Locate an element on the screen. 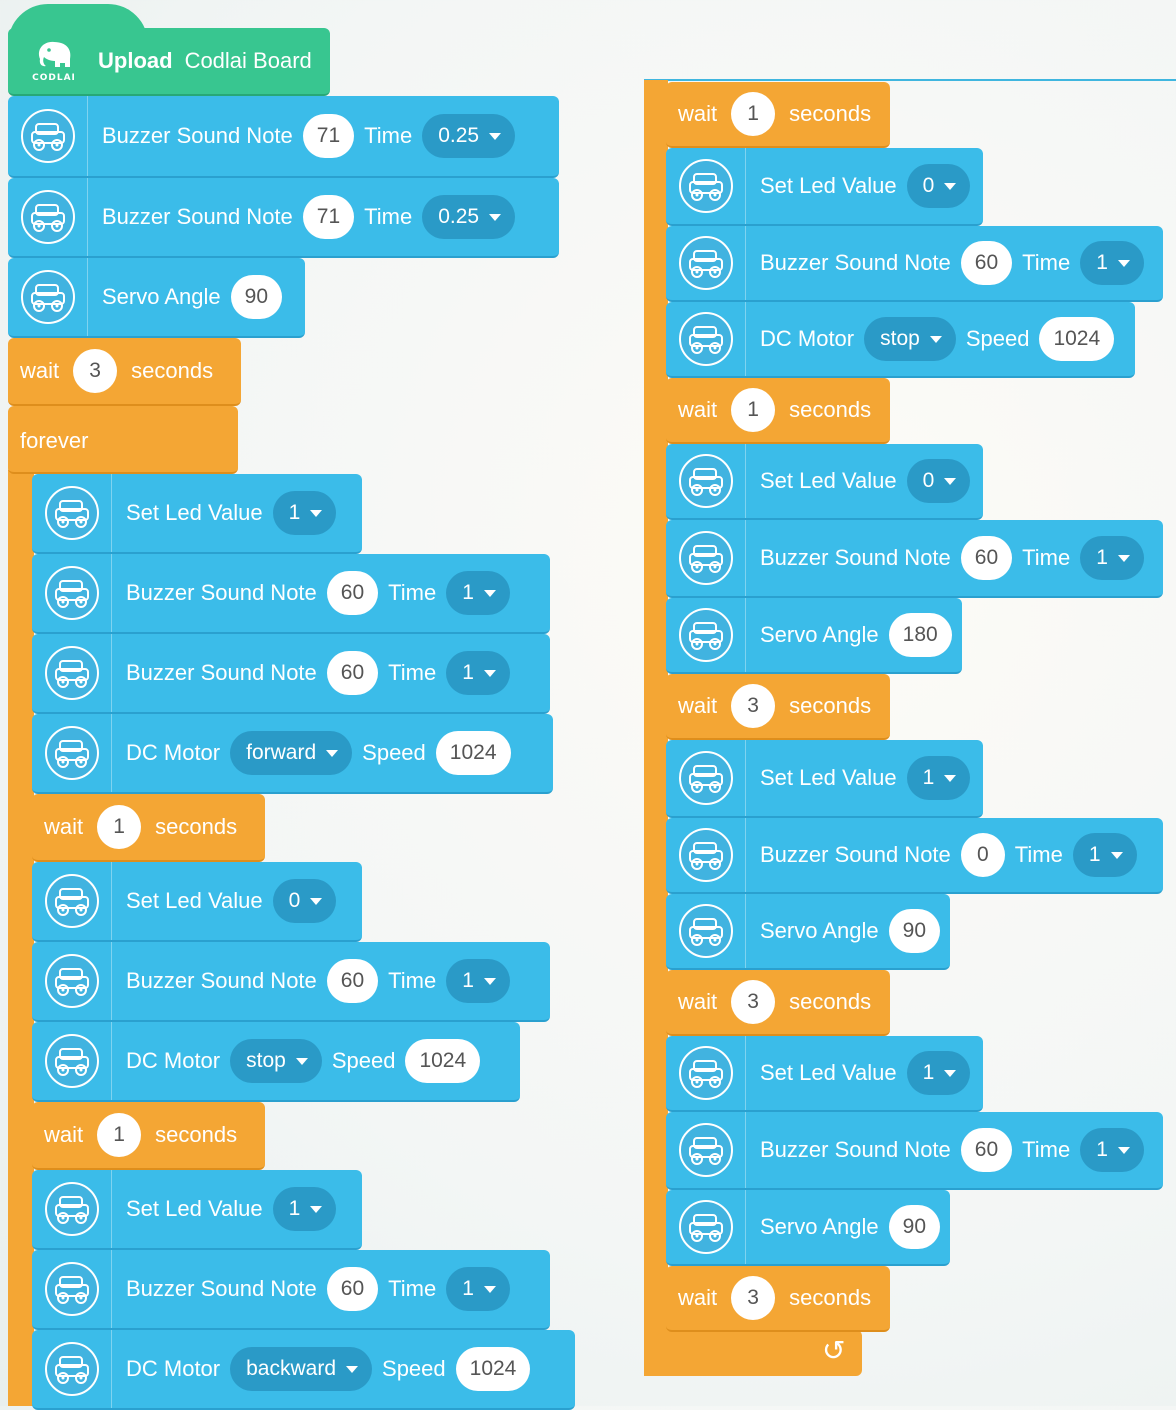 The width and height of the screenshot is (1176, 1410). chevron-down-icon is located at coordinates (950, 481).